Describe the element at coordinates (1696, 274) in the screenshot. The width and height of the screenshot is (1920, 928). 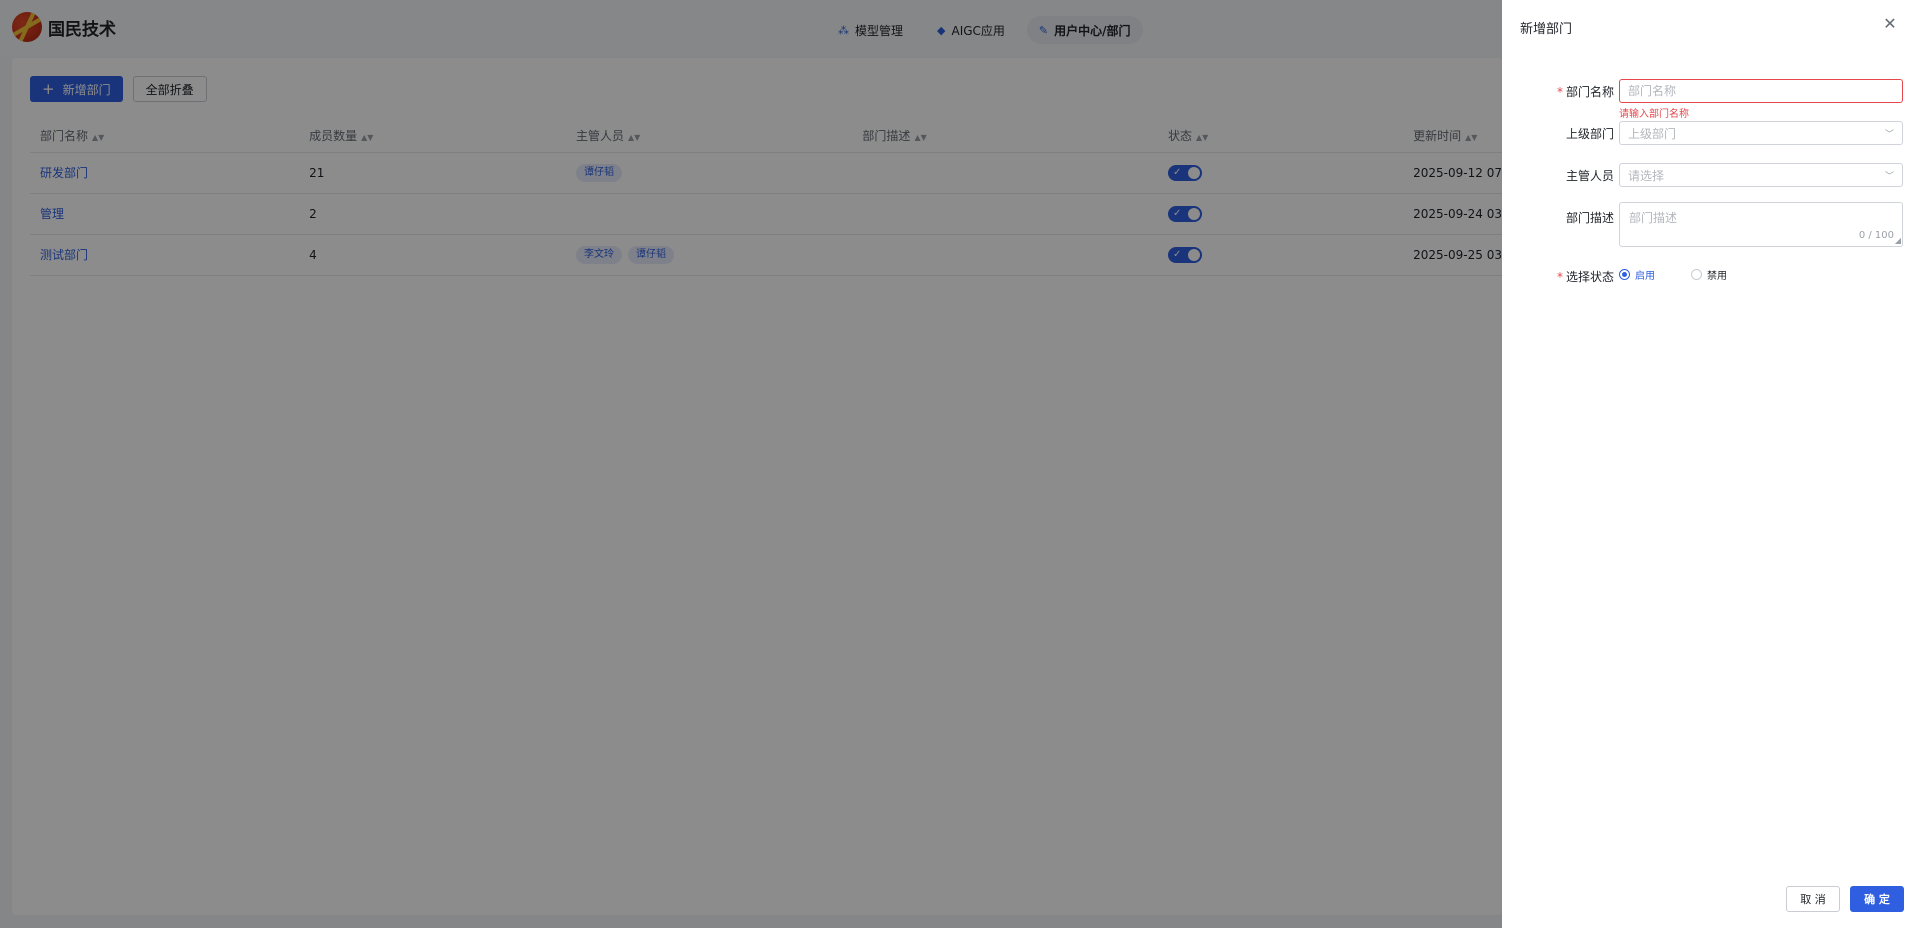
I see `radio-unchecked-icon` at that location.